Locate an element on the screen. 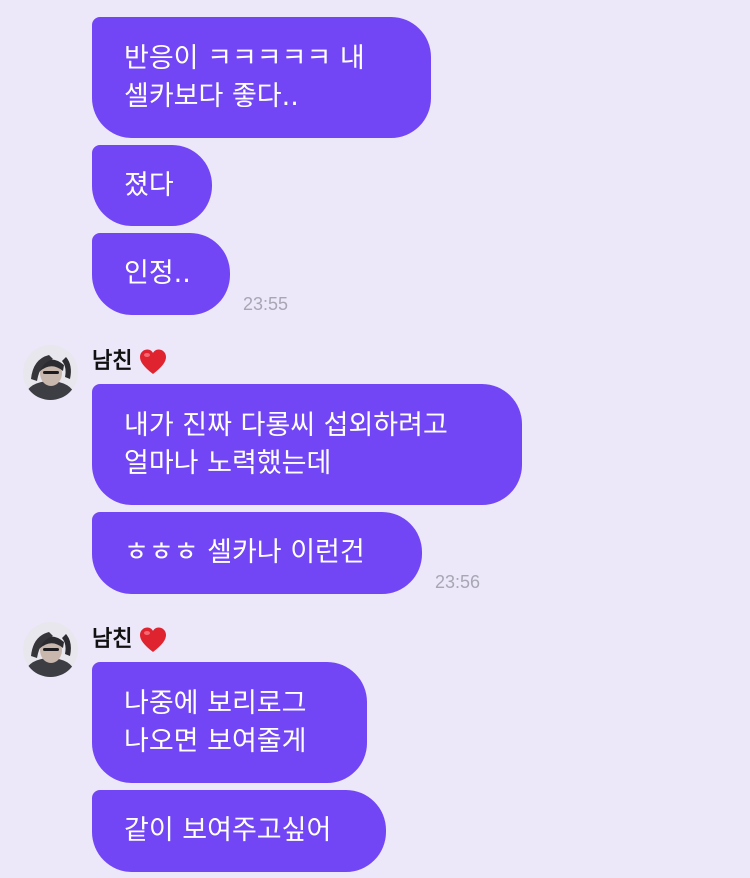 The width and height of the screenshot is (750, 878). message-text: 인정.. is located at coordinates (157, 273).